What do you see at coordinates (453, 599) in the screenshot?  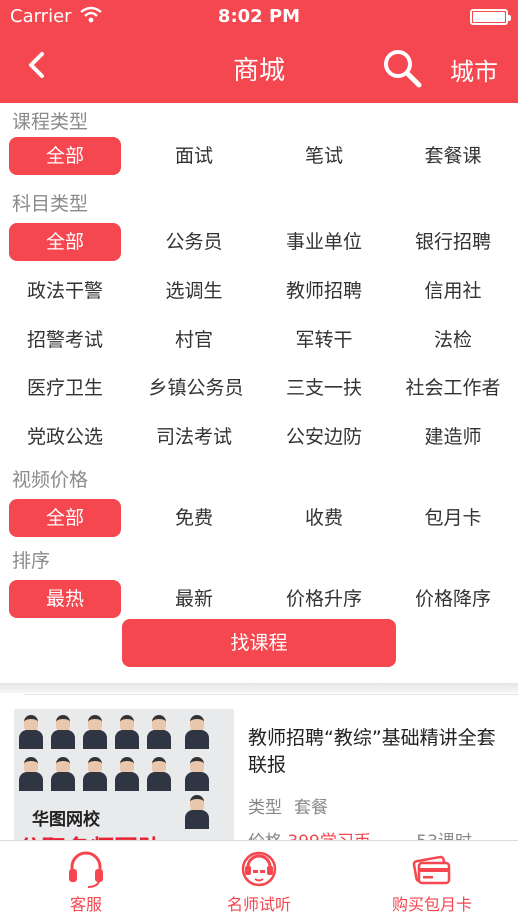 I see `sort-option: 价格降序` at bounding box center [453, 599].